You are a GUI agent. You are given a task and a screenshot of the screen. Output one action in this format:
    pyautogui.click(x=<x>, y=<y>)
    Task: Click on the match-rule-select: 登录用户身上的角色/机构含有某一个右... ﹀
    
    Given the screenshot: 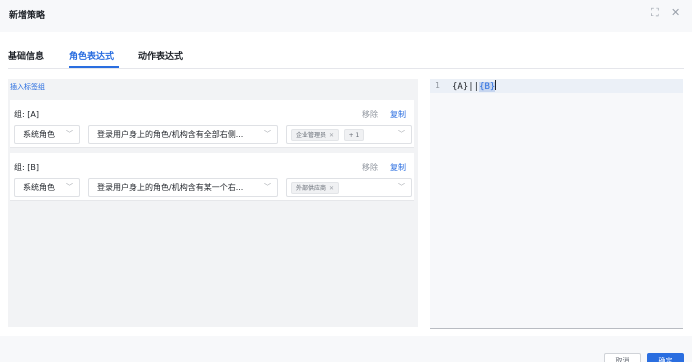 What is the action you would take?
    pyautogui.click(x=183, y=187)
    